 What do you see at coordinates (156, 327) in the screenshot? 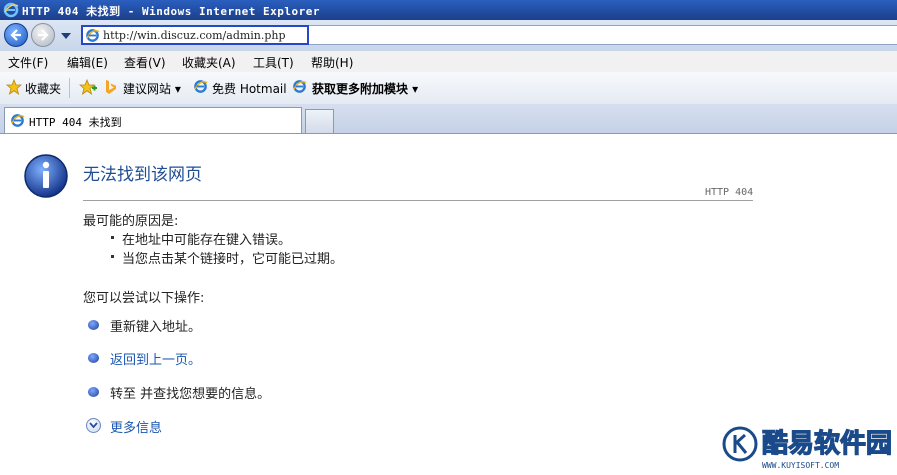
I see `action-retype-address: 重新键入地址。` at bounding box center [156, 327].